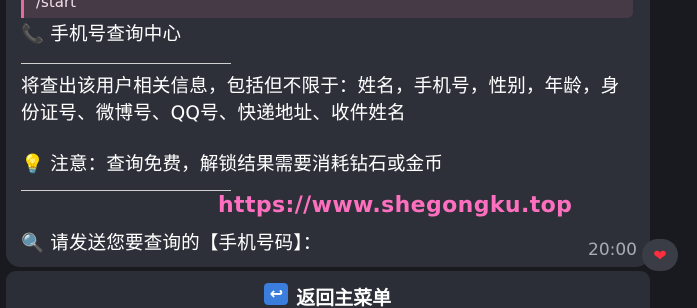 The width and height of the screenshot is (697, 308). What do you see at coordinates (33, 243) in the screenshot?
I see `magnifier-icon: 🔍` at bounding box center [33, 243].